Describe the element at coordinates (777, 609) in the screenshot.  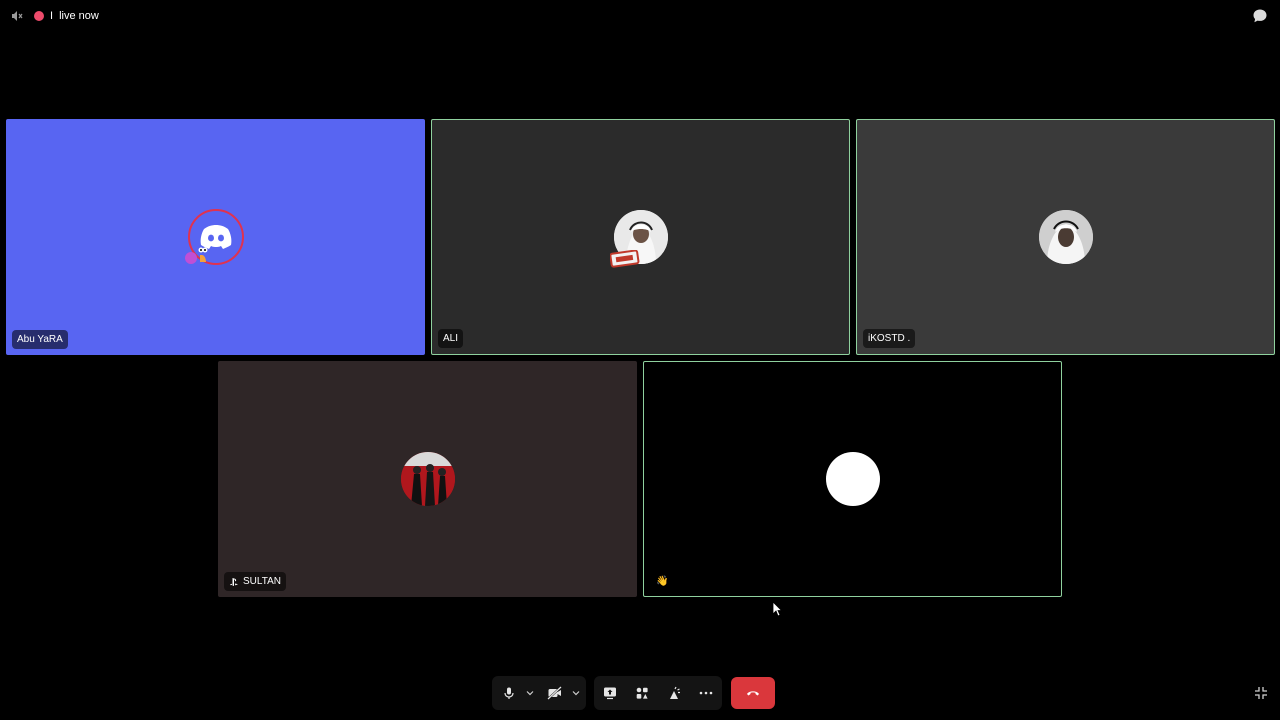
I see `mouse-cursor-icon` at that location.